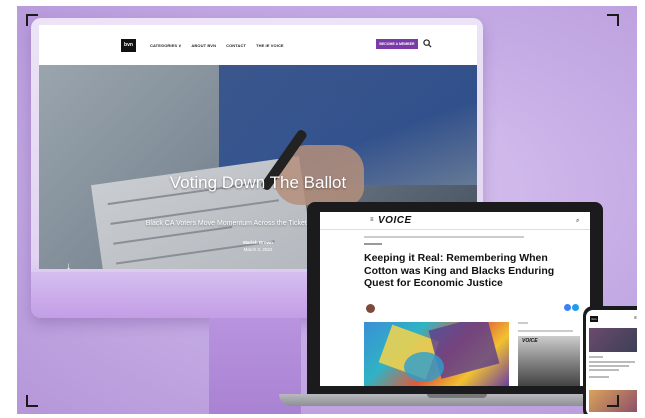 The width and height of the screenshot is (645, 418). I want to click on sidebar-heading, so click(545, 331).